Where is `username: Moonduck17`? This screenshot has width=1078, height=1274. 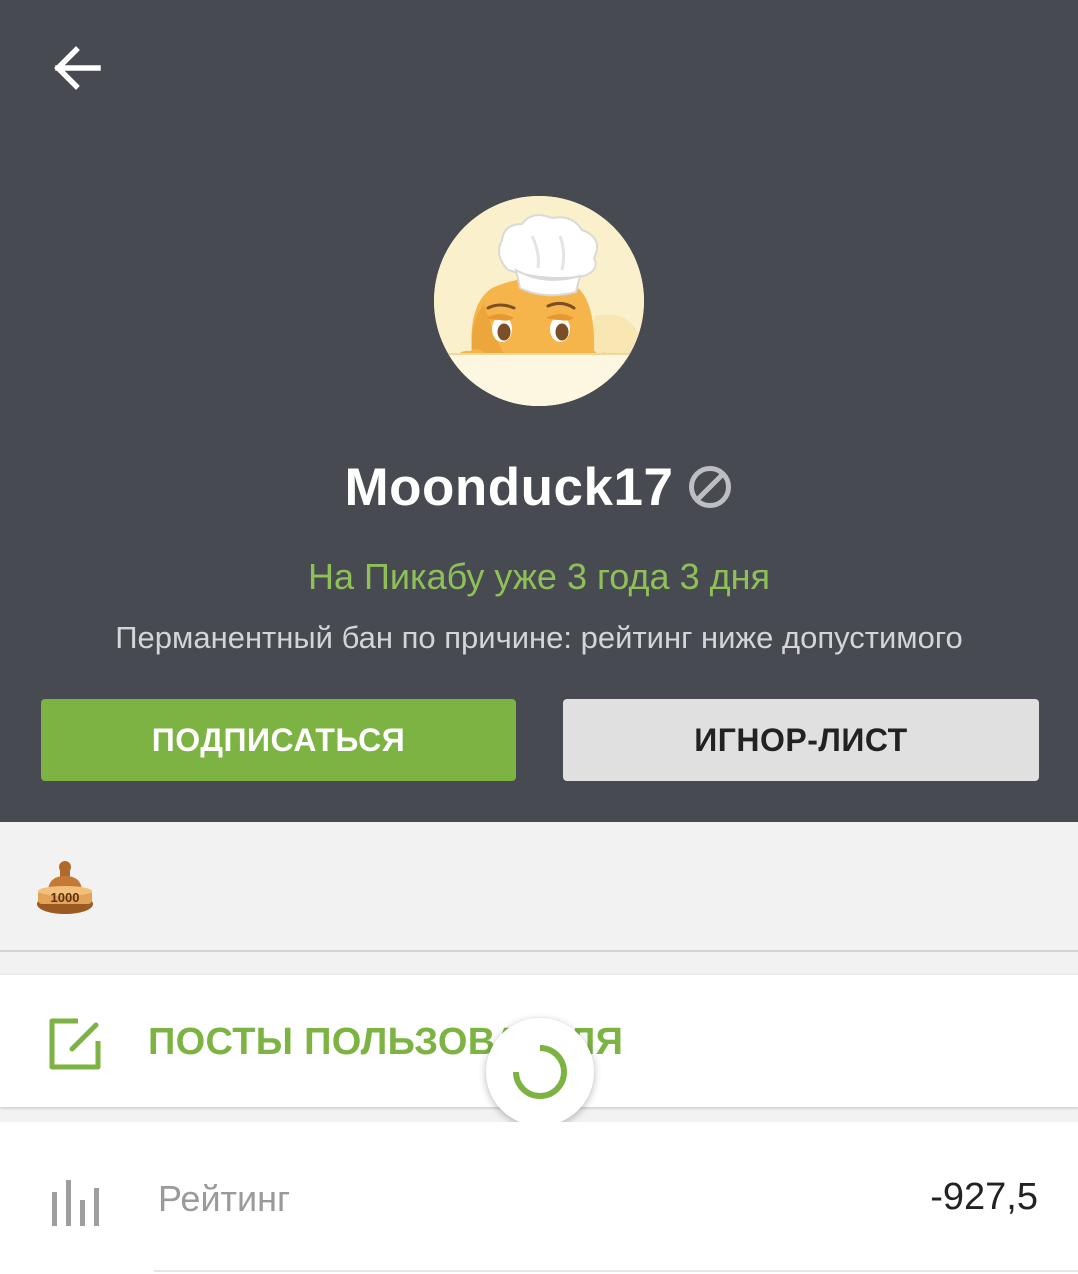
username: Moonduck17 is located at coordinates (509, 487).